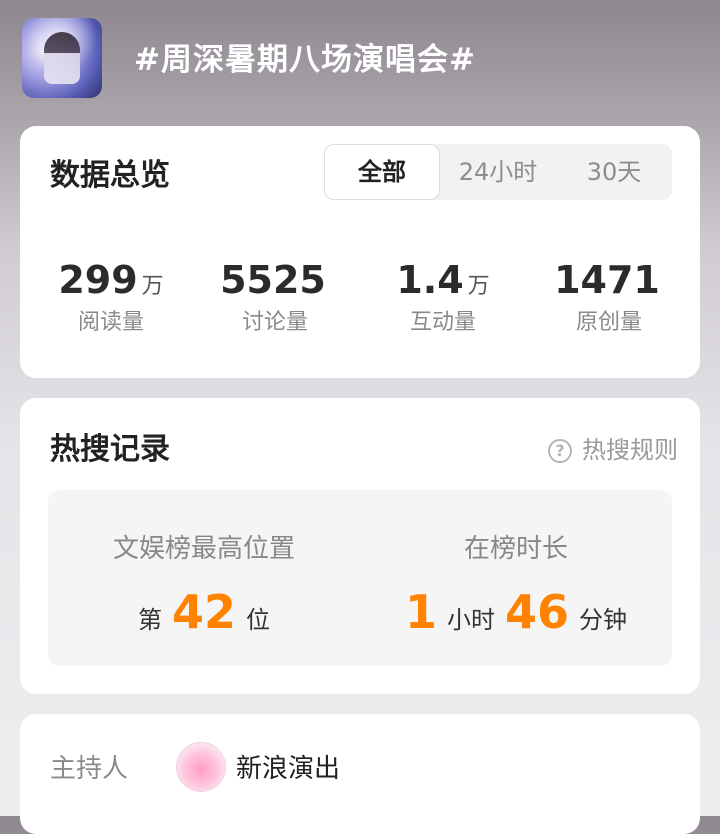  I want to click on best-rank-heading: 文娱榜最高位置, so click(203, 549).